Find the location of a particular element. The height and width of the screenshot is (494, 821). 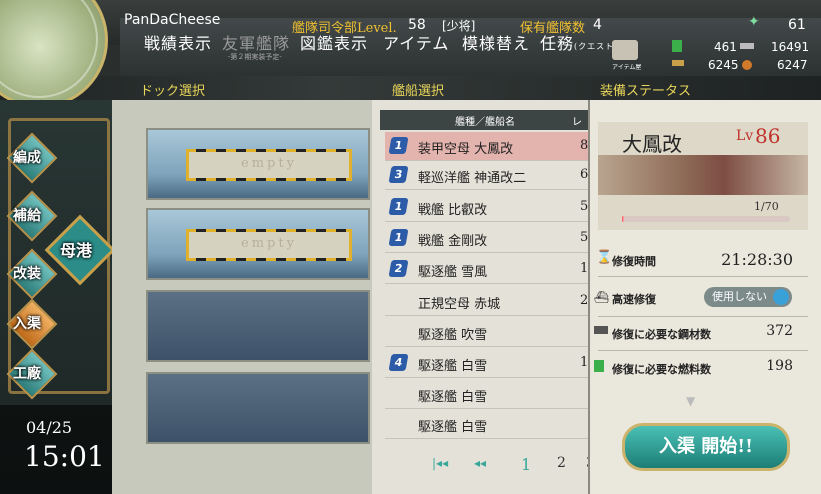

page-1: 1 is located at coordinates (526, 464).